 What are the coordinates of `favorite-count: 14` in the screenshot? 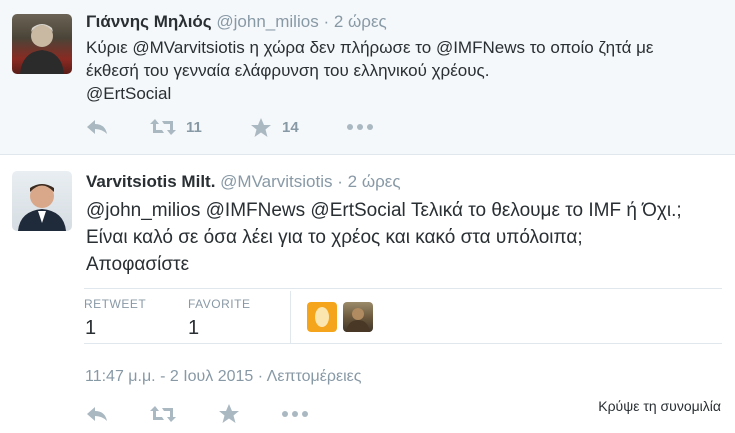 It's located at (290, 127).